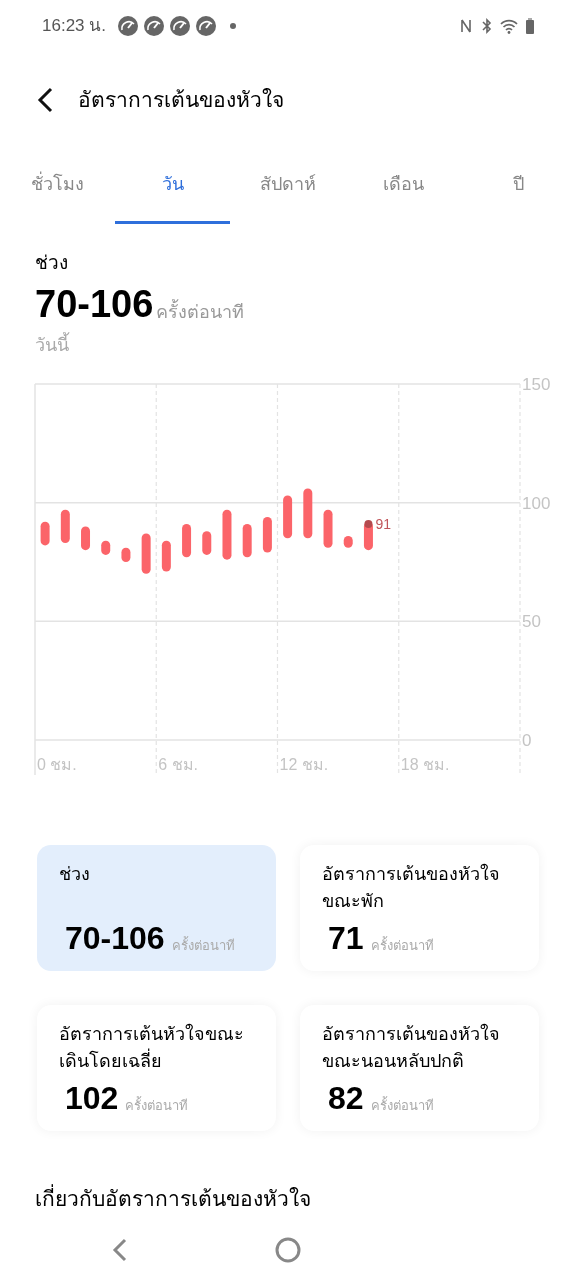 The height and width of the screenshot is (1280, 576). What do you see at coordinates (536, 384) in the screenshot?
I see `axis-label: 150` at bounding box center [536, 384].